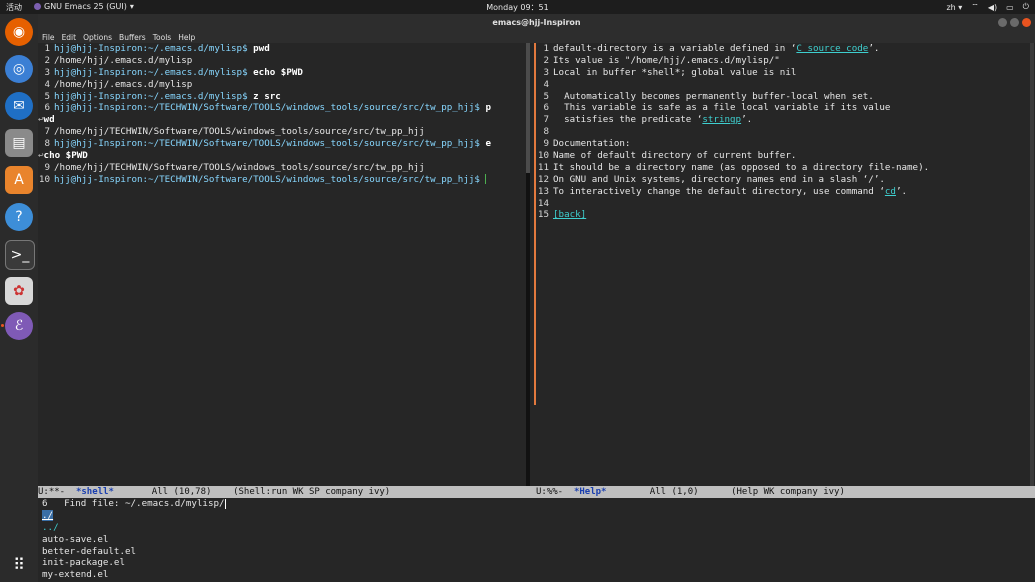  What do you see at coordinates (951, 7) in the screenshot?
I see `input-method-label: zh` at bounding box center [951, 7].